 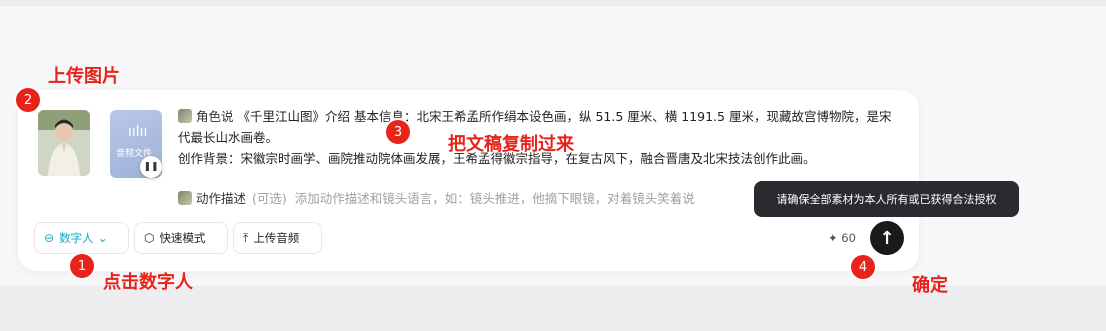 I want to click on upload-audio-button: ⤒ 上传音频, so click(x=277, y=238).